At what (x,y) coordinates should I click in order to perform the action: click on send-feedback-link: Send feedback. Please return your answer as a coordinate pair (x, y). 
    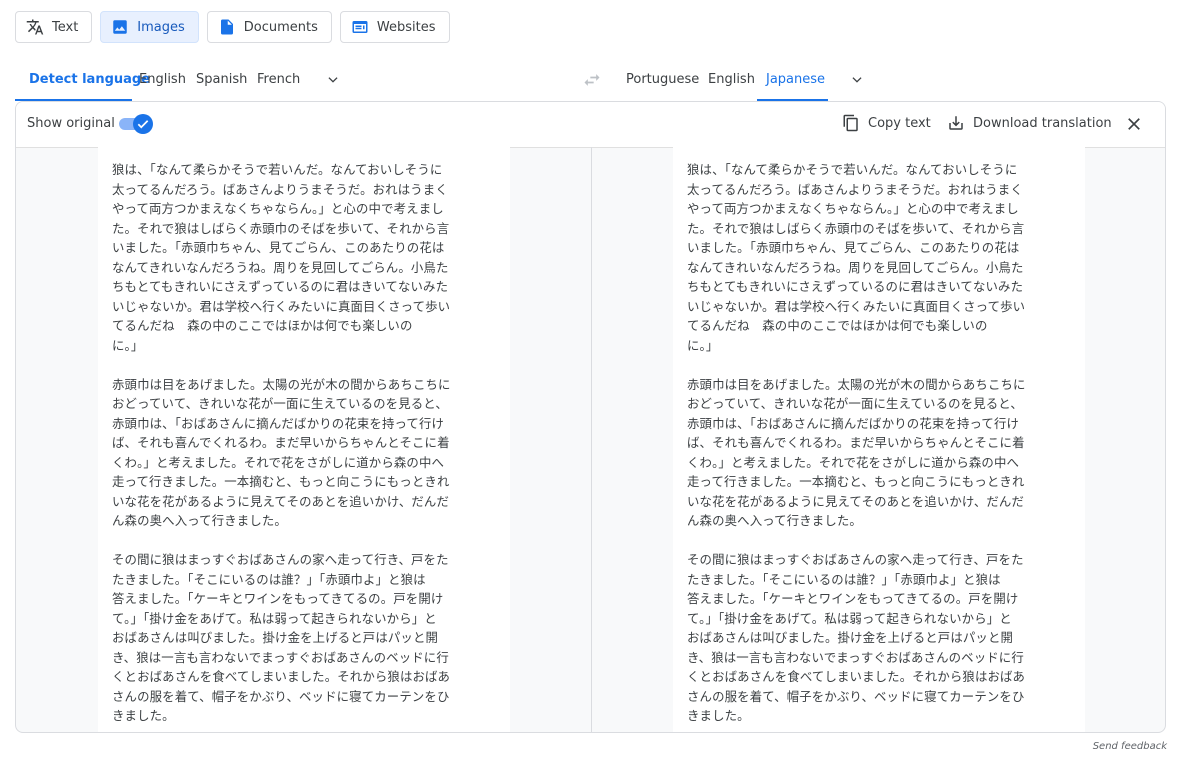
    Looking at the image, I should click on (1130, 746).